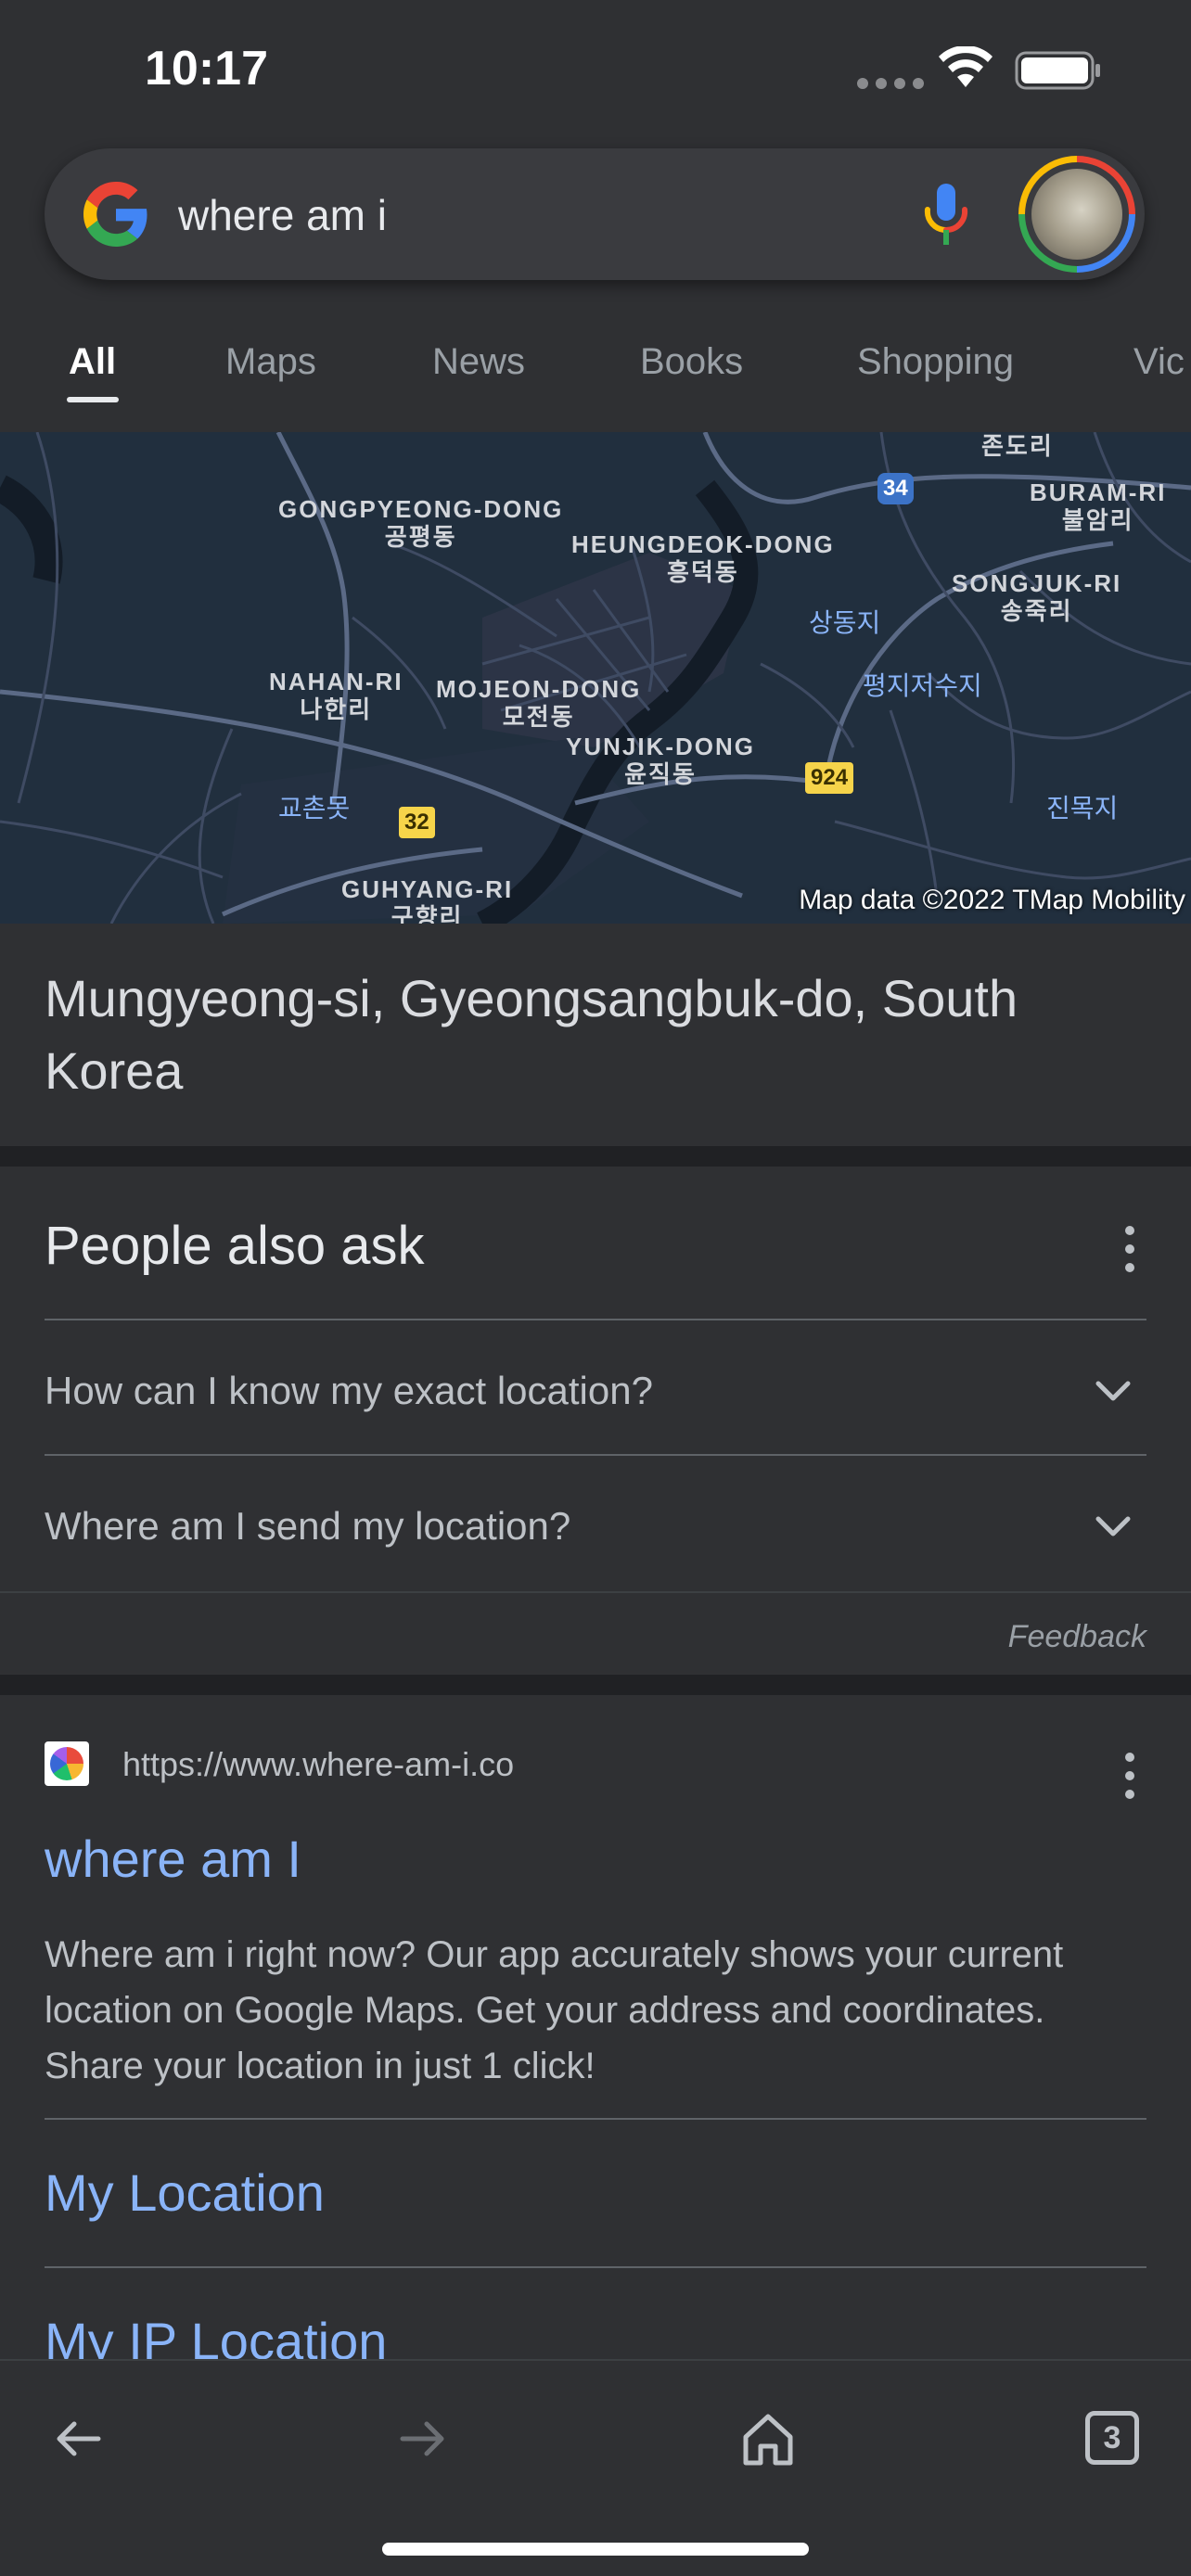  I want to click on cellular-signal-icon, so click(890, 84).